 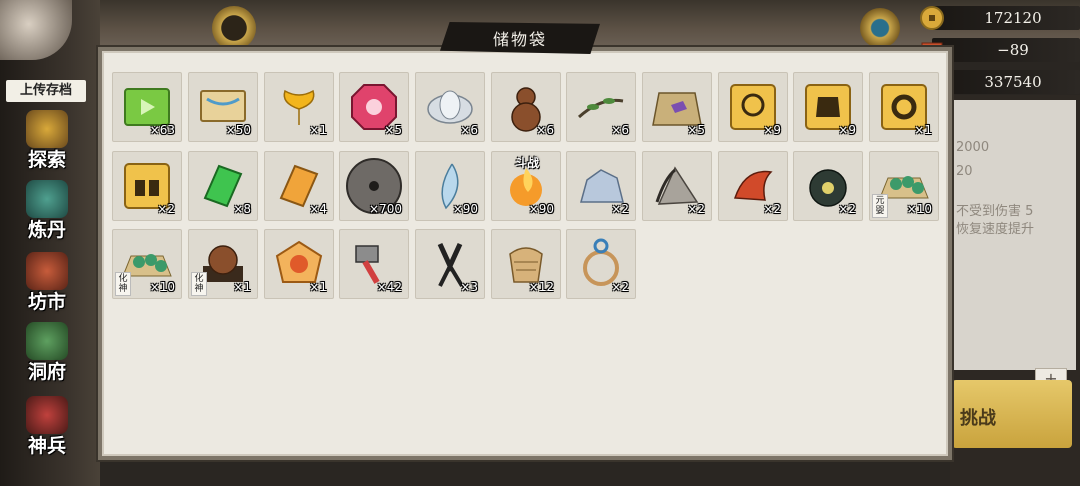 I want to click on item-count: ×63, so click(x=162, y=130).